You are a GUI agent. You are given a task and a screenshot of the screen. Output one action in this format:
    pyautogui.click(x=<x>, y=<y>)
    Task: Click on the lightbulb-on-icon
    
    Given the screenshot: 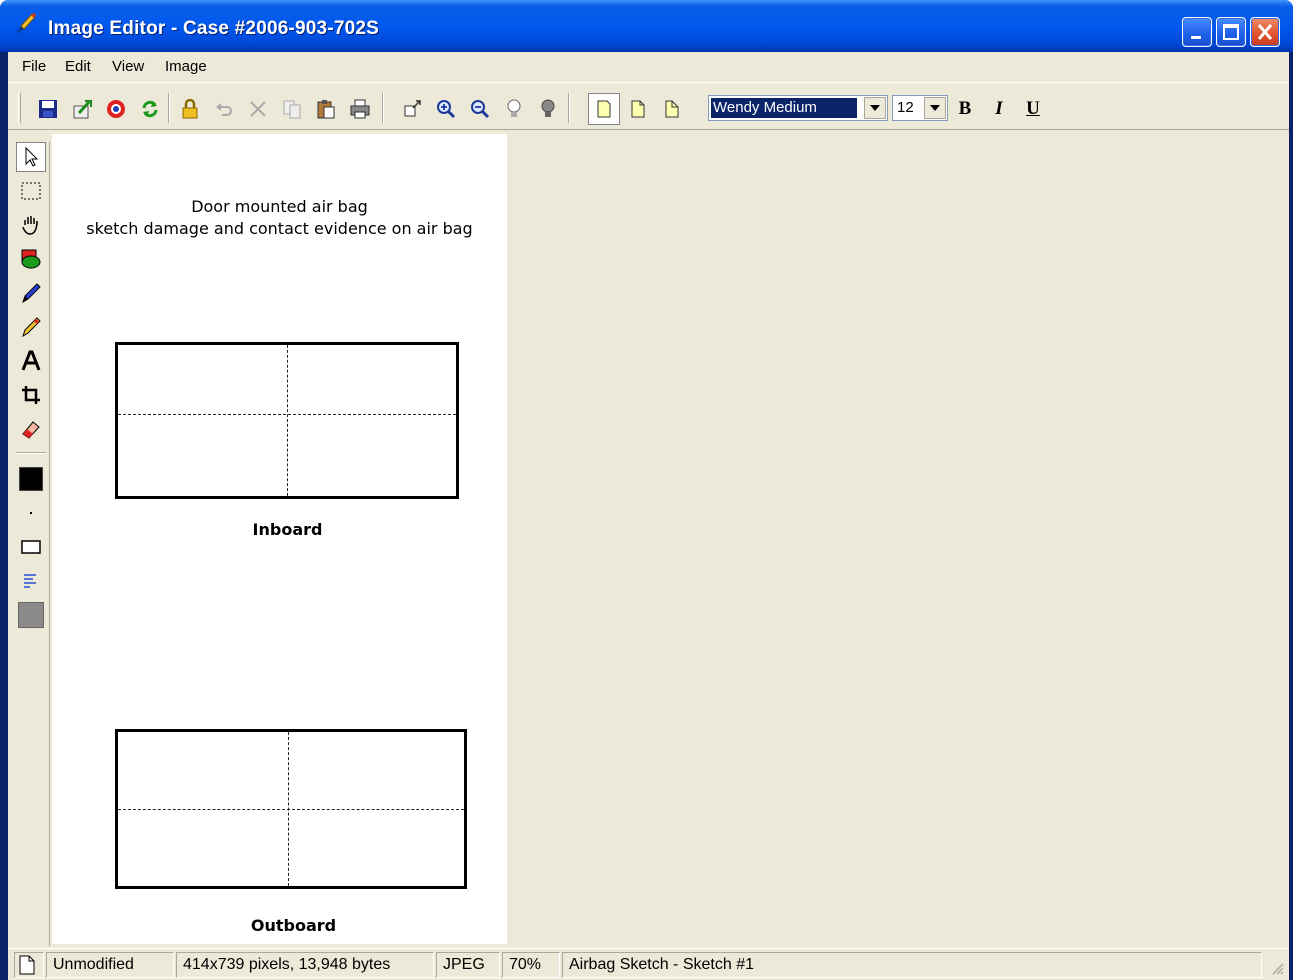 What is the action you would take?
    pyautogui.click(x=548, y=108)
    